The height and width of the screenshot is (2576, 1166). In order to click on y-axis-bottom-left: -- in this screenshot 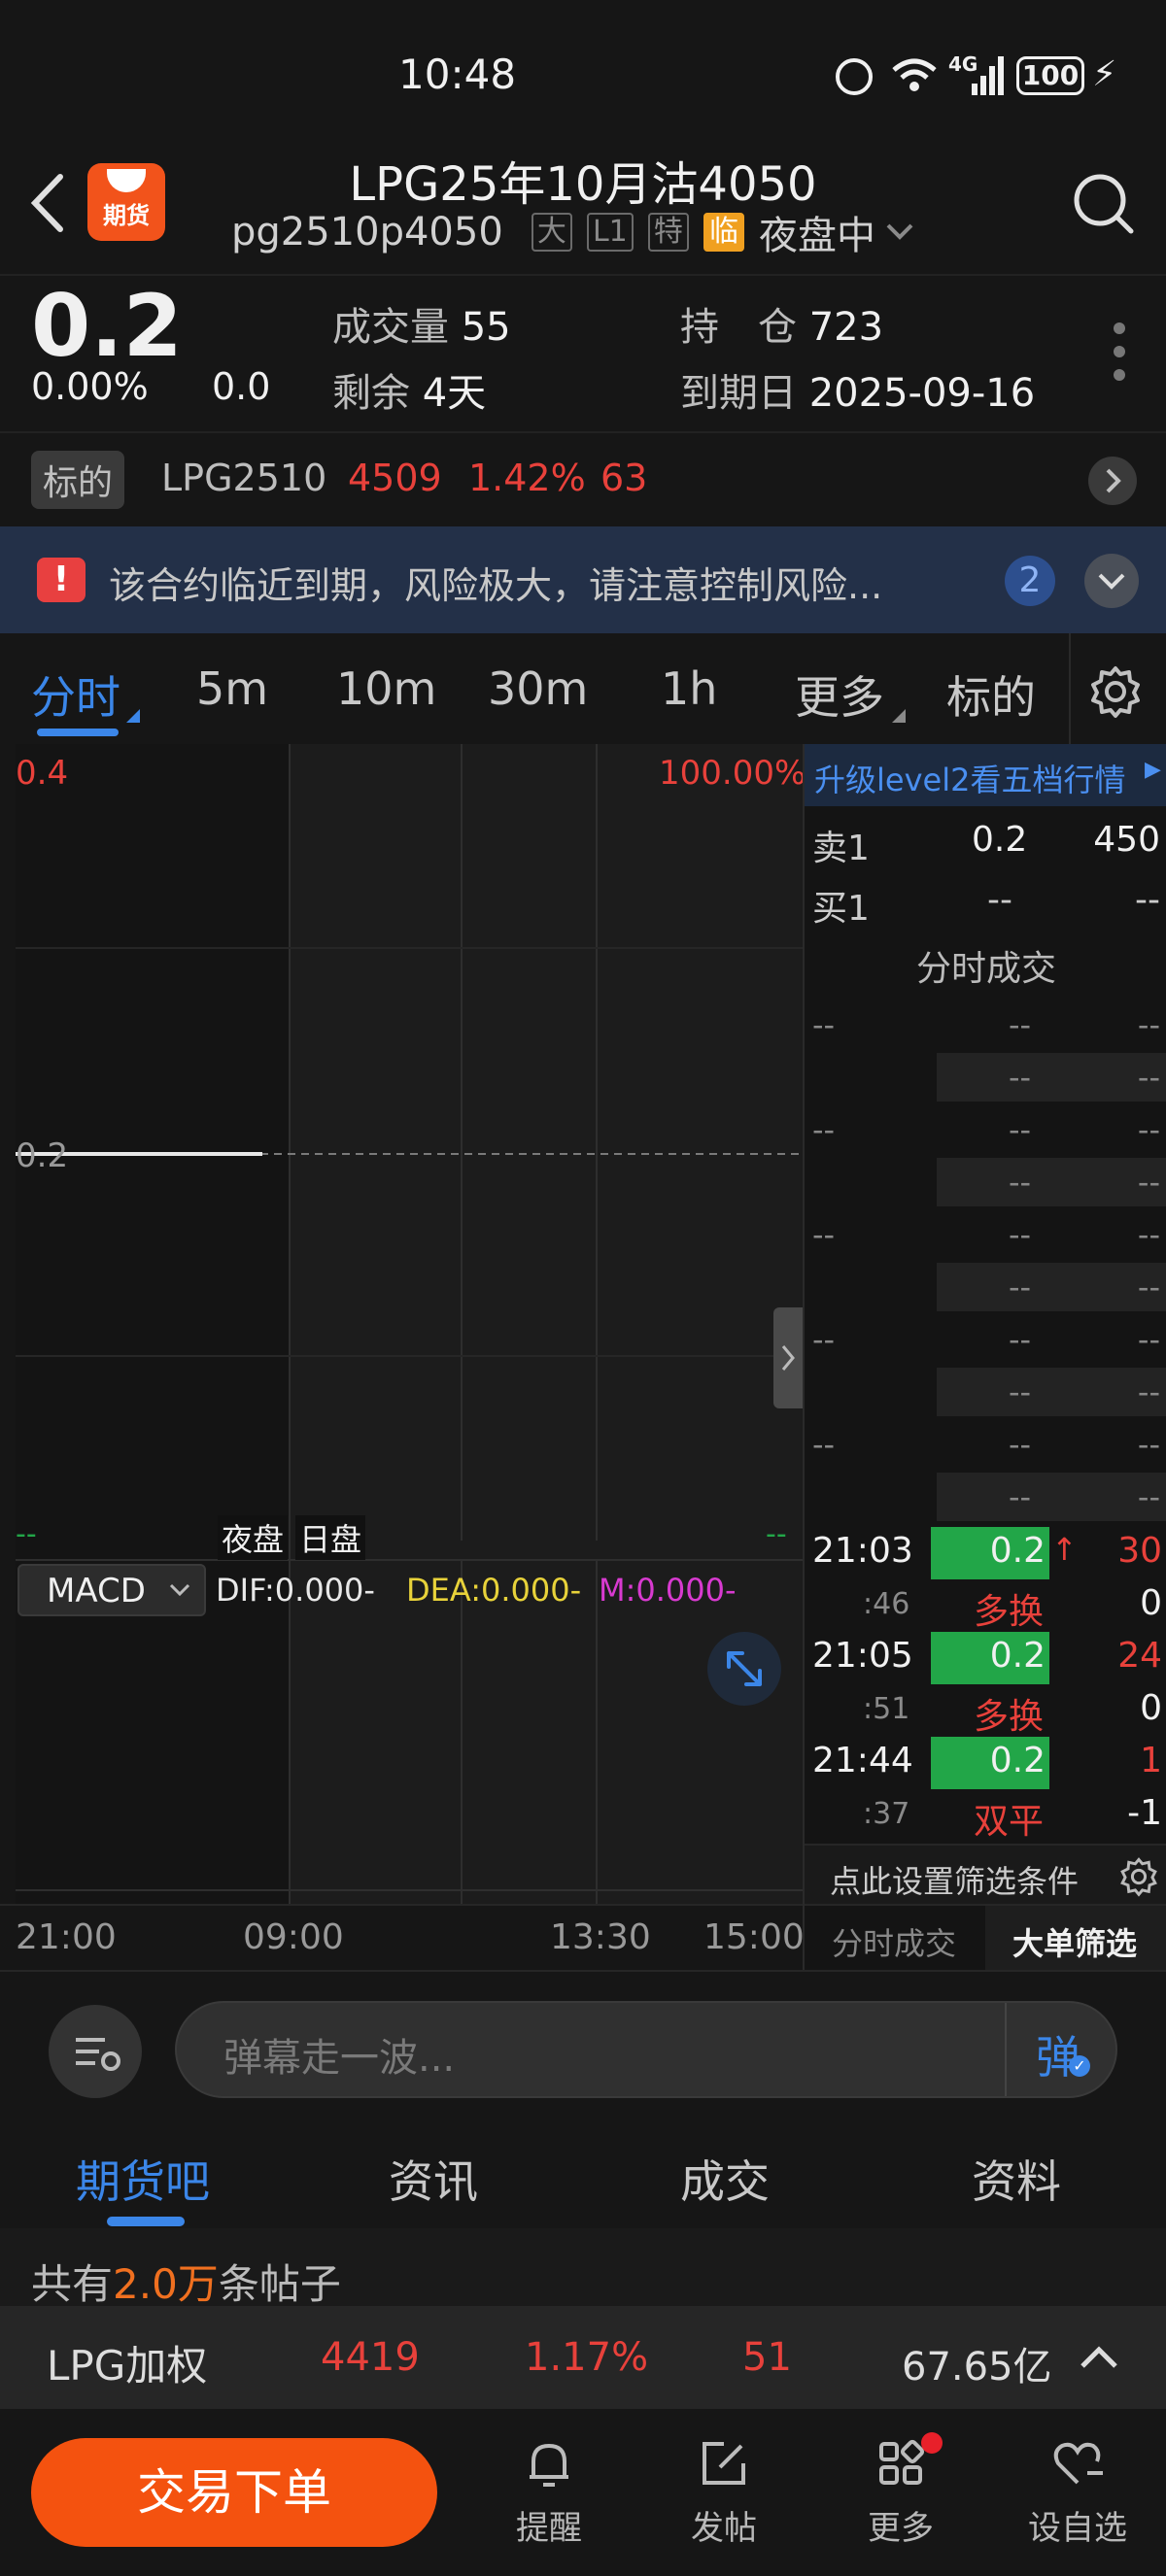, I will do `click(26, 1534)`.